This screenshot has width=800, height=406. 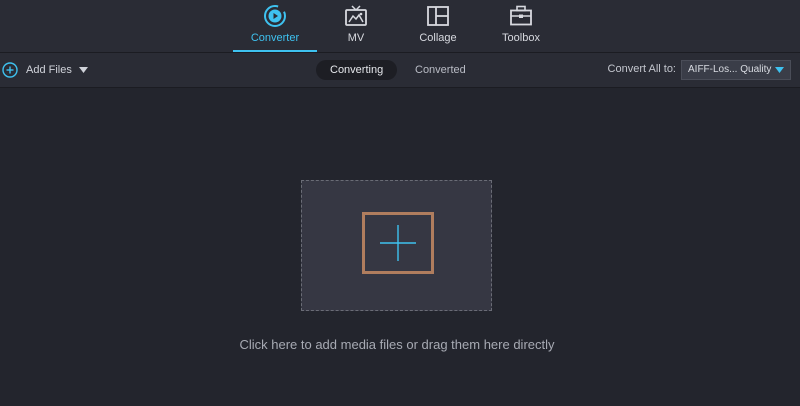 What do you see at coordinates (10, 70) in the screenshot?
I see `plus-circle-icon` at bounding box center [10, 70].